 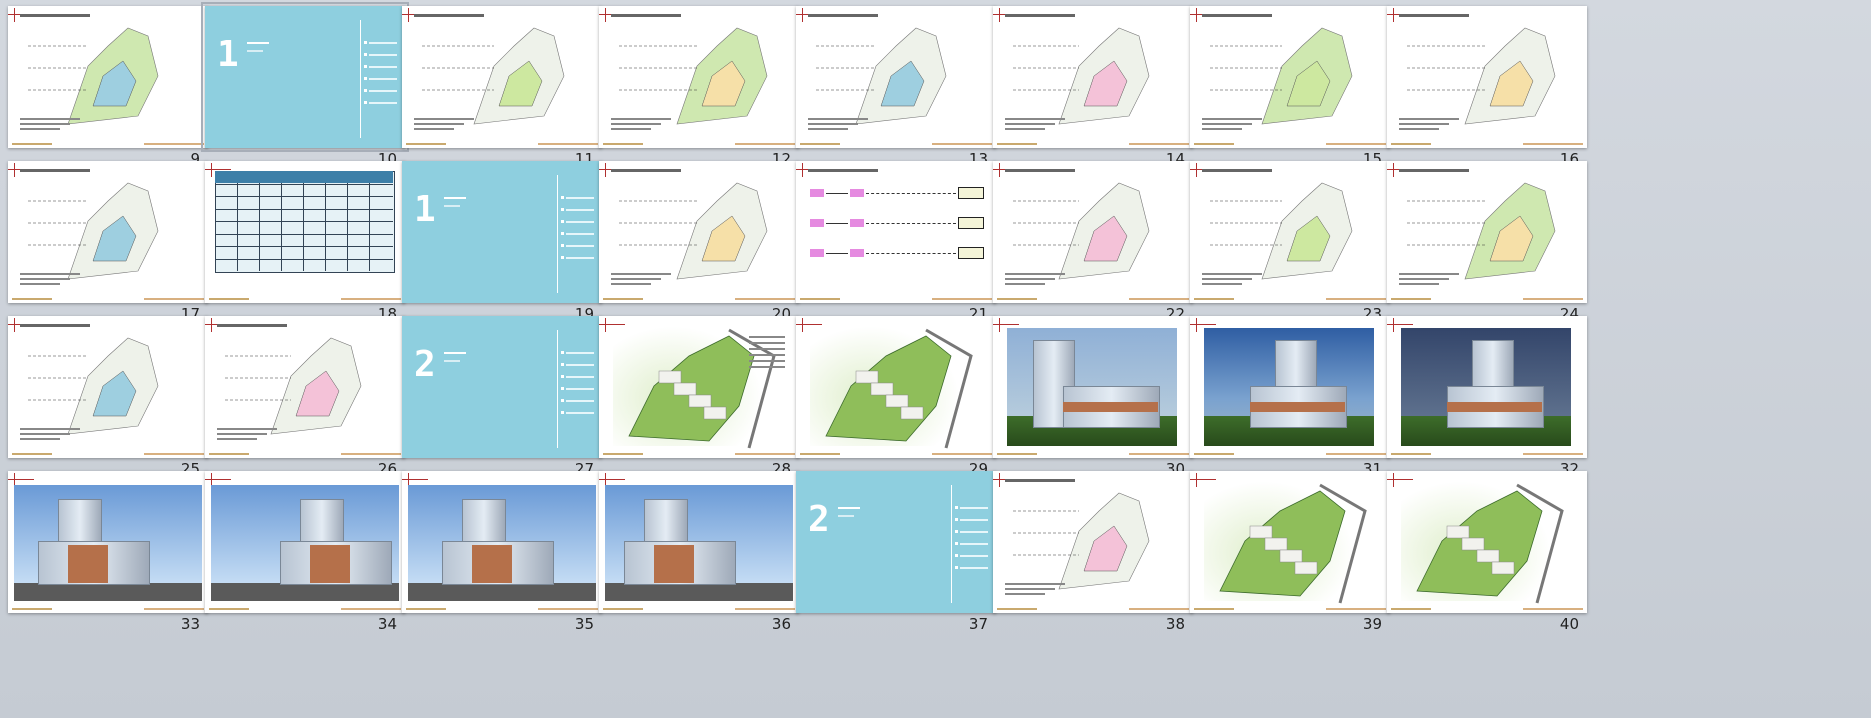 I want to click on slide-thumbnail-cell: 16, so click(x=1483, y=87).